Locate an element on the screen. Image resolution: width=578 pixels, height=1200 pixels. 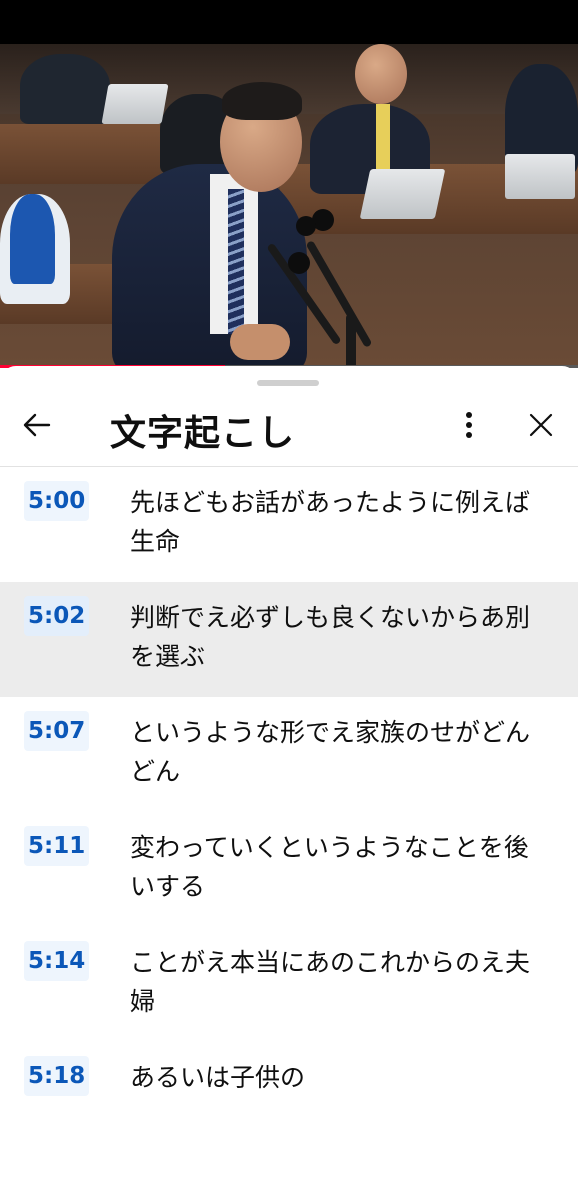
background-person-shirt is located at coordinates (32, 239).